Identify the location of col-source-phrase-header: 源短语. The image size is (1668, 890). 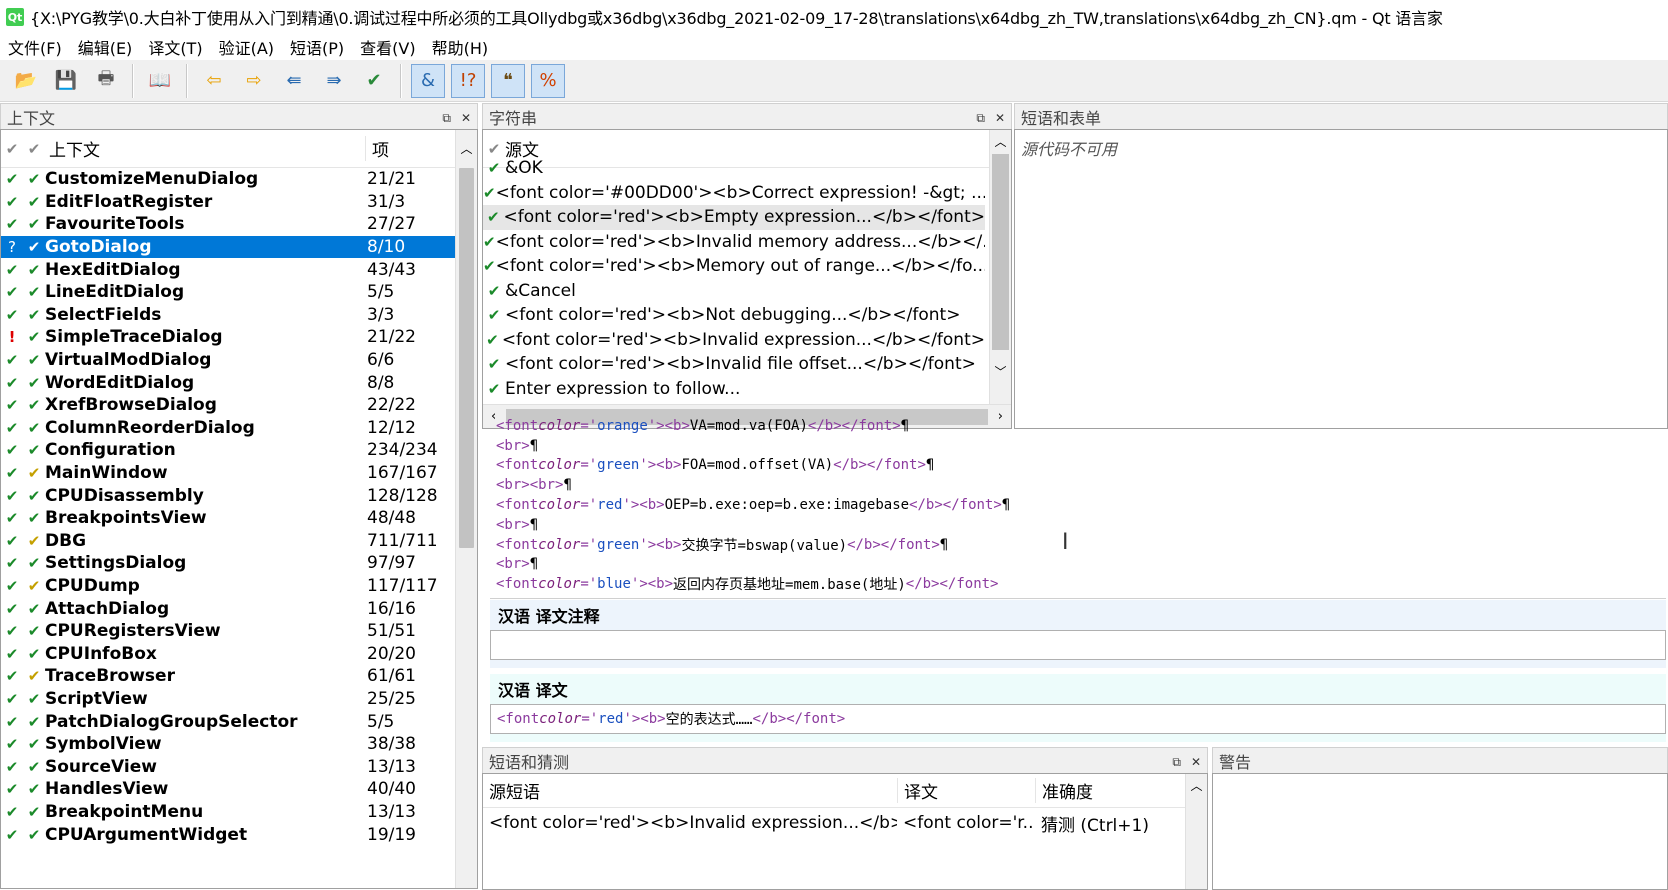
(690, 790).